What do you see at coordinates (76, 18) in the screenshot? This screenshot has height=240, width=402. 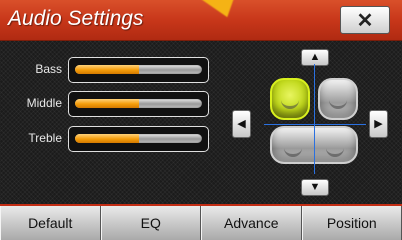 I see `page-title: Audio Settings` at bounding box center [76, 18].